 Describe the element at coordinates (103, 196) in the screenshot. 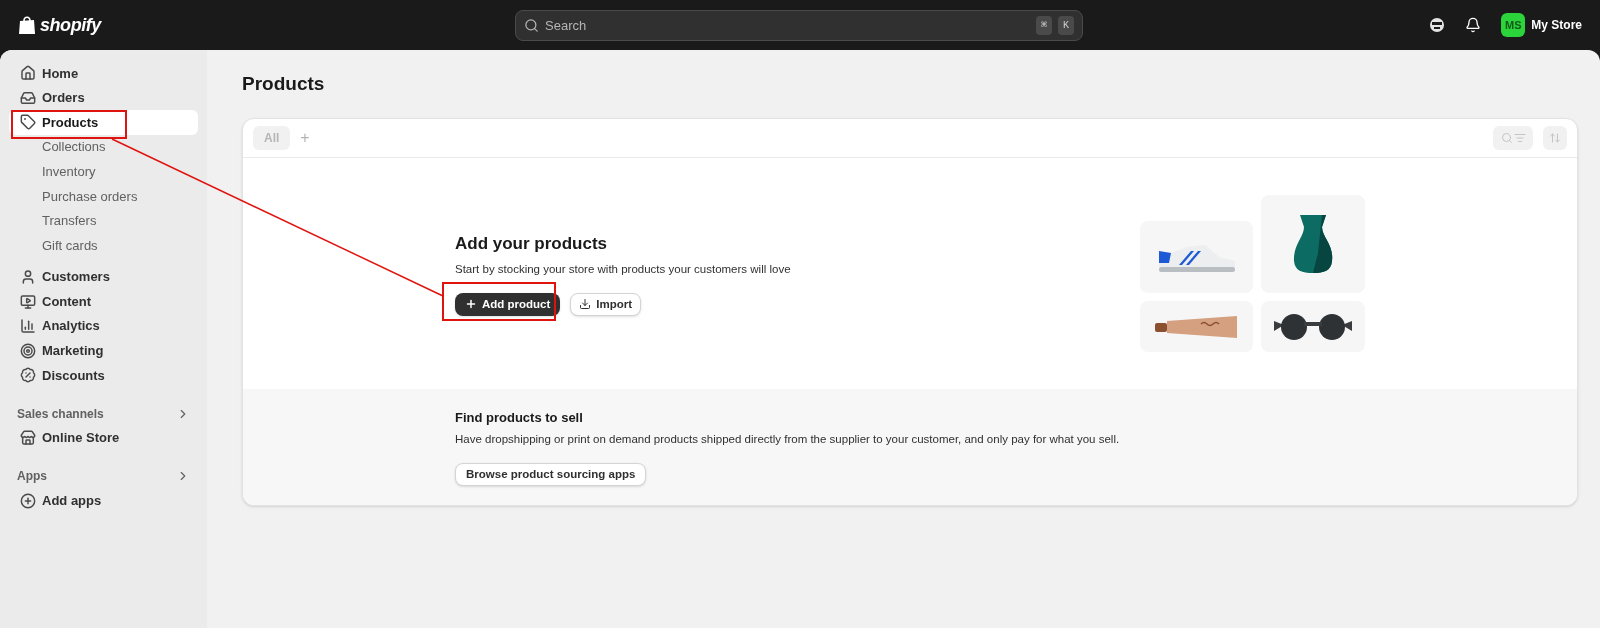

I see `sidebar-subitem: Purchase orders` at that location.